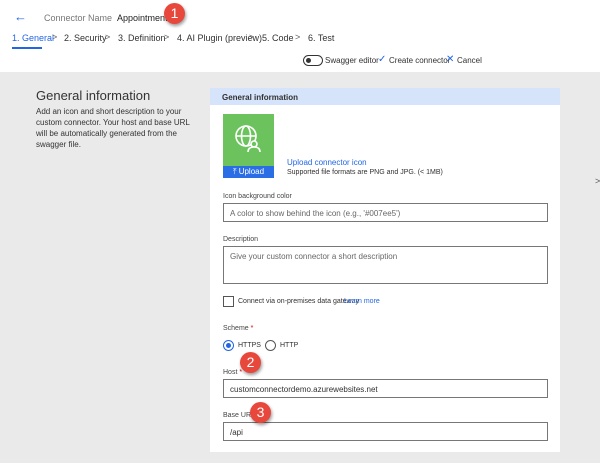  What do you see at coordinates (20, 16) in the screenshot?
I see `back-arrow-icon: ←` at bounding box center [20, 16].